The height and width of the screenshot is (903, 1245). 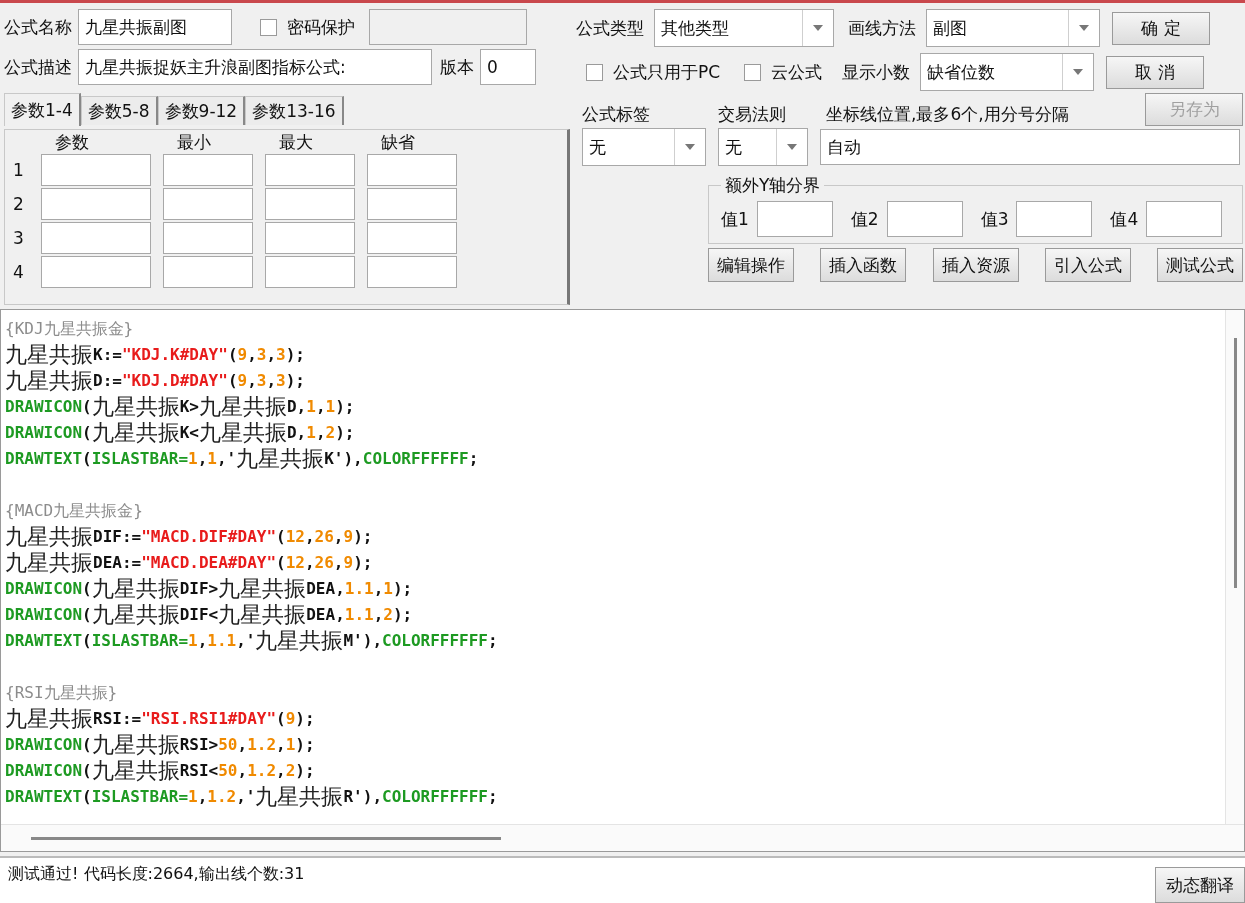 I want to click on code-line: {KDJ九星共振金}, so click(x=70, y=329).